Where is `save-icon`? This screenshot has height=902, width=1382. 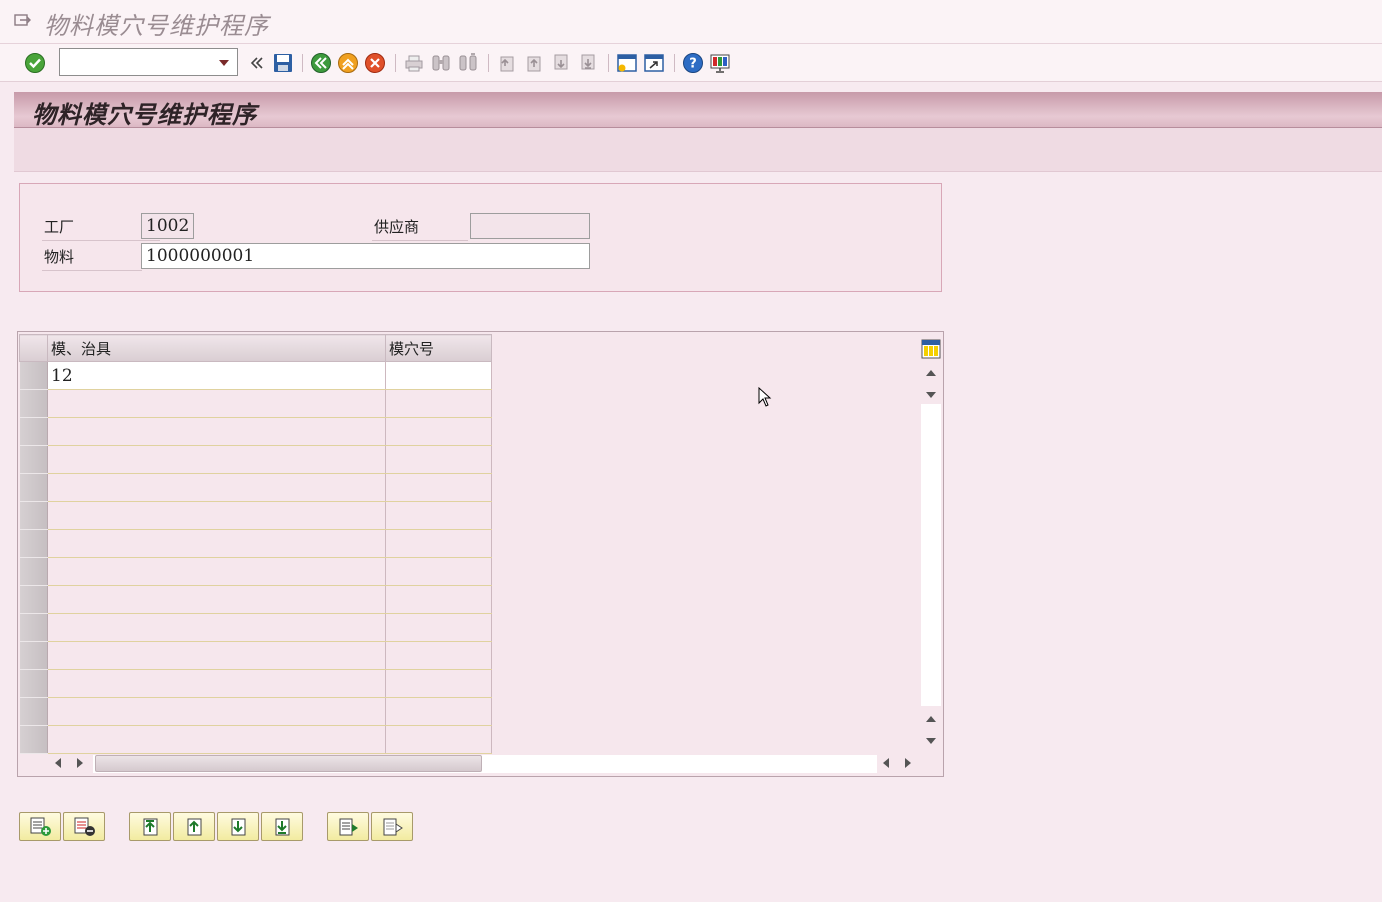 save-icon is located at coordinates (283, 63).